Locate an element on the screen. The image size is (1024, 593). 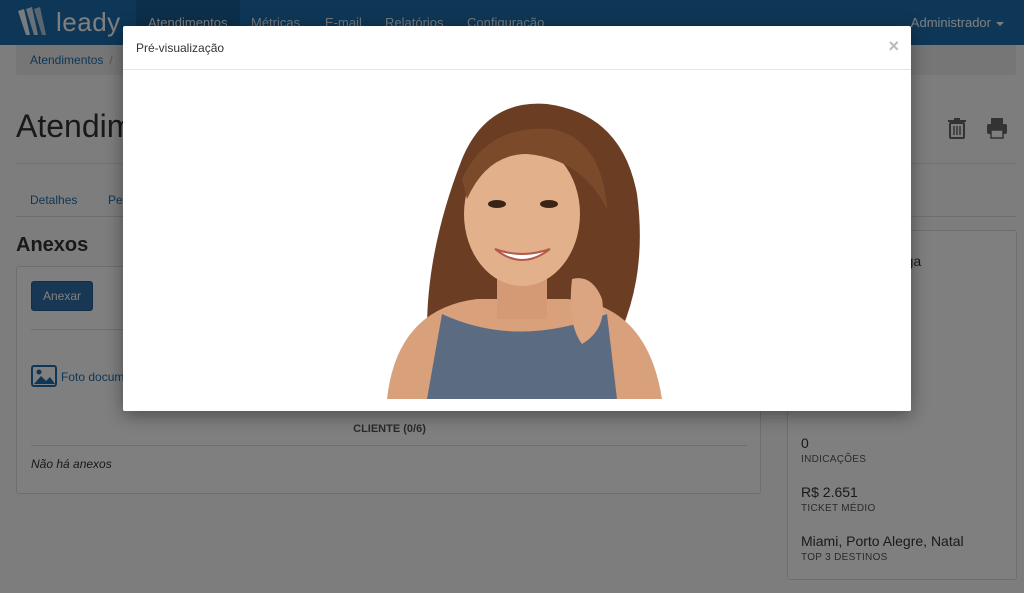
modal-title: Pré-visualização is located at coordinates (180, 48).